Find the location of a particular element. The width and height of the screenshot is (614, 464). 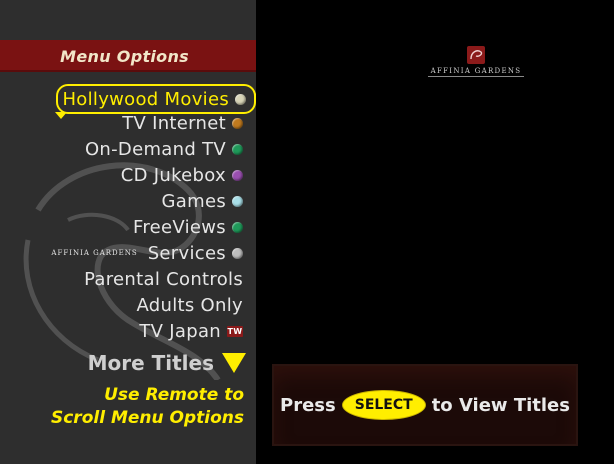

tv-japan-badge-icon: TW is located at coordinates (235, 331).